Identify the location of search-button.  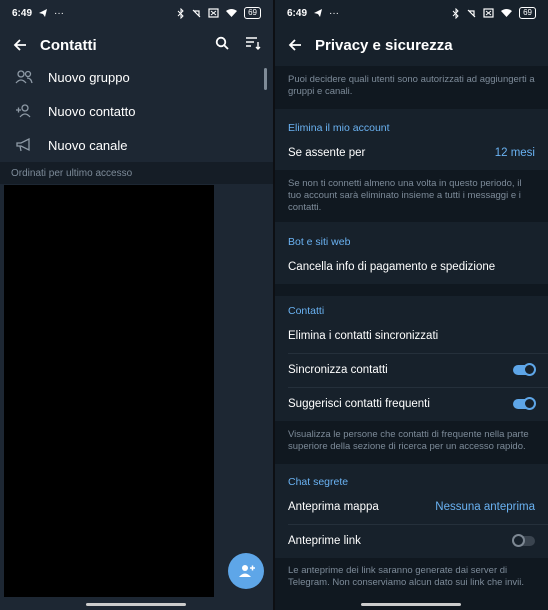
(222, 45).